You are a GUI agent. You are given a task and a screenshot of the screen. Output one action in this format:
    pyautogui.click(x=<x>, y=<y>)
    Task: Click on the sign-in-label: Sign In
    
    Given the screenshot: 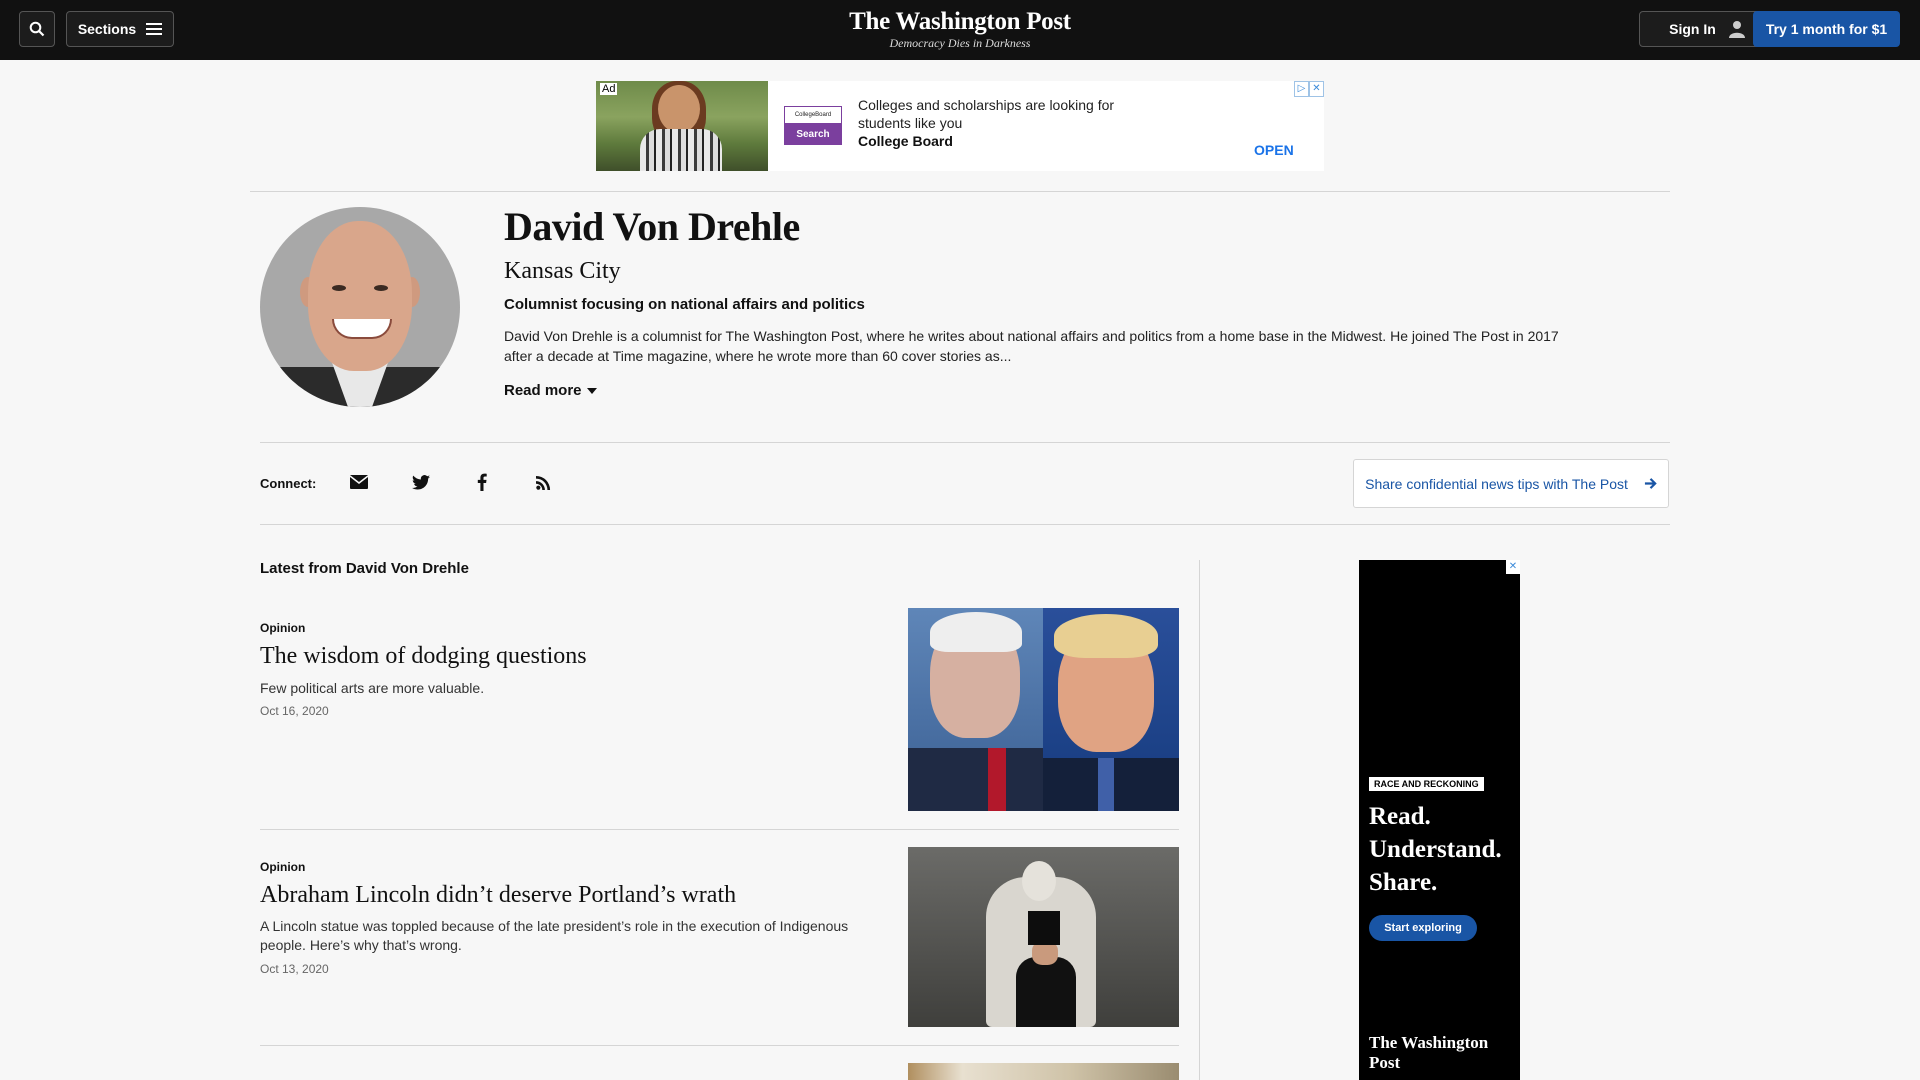 What is the action you would take?
    pyautogui.click(x=1692, y=29)
    